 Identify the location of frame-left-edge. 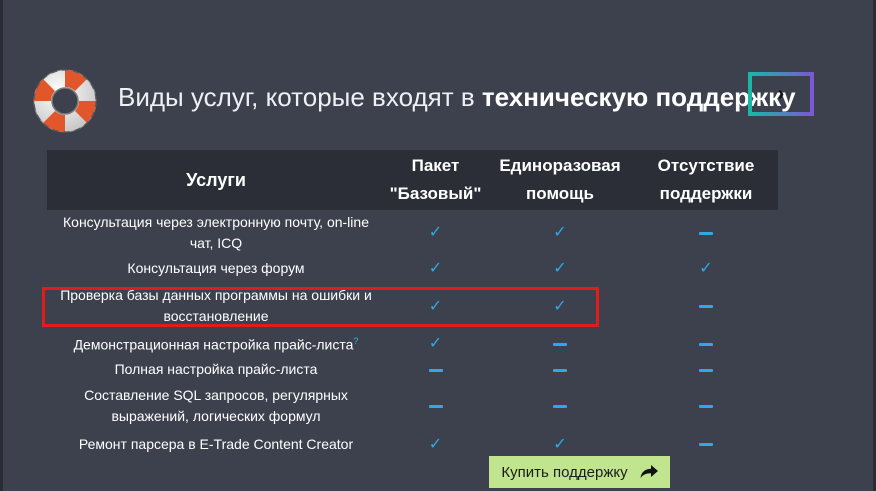
(1, 245).